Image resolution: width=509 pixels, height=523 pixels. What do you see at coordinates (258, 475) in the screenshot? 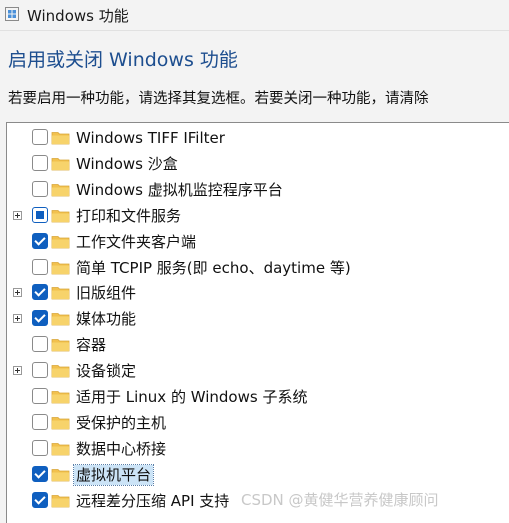
I see `feature-row: 虚拟机平台` at bounding box center [258, 475].